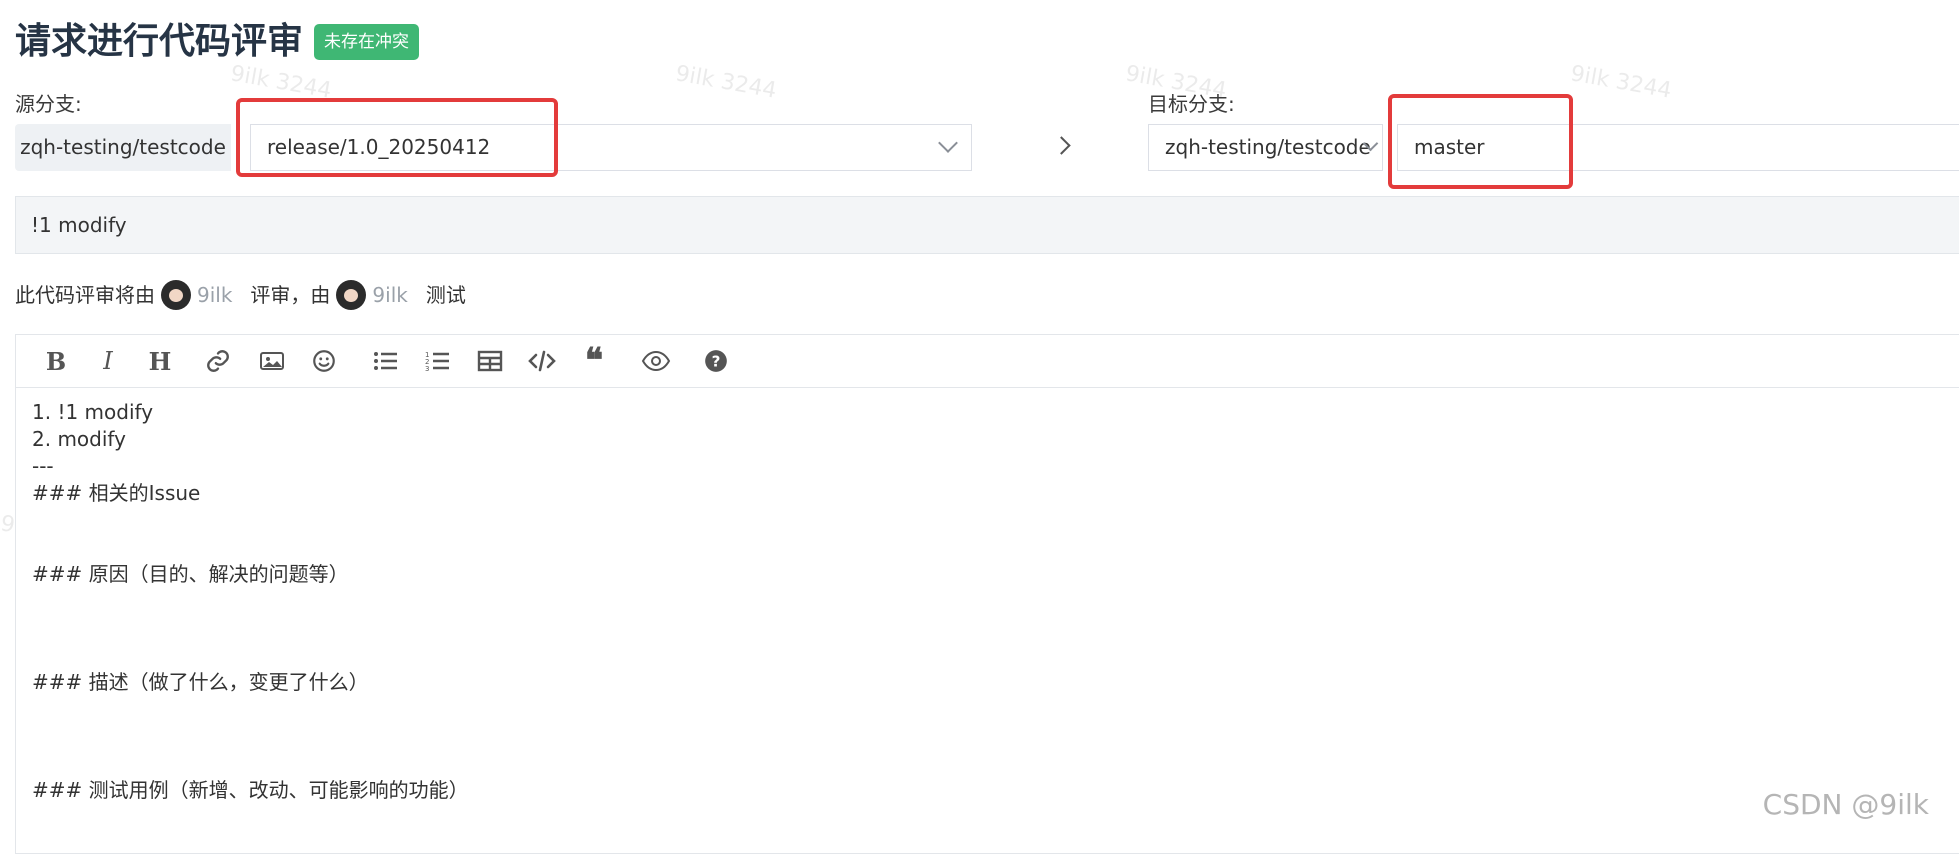 Image resolution: width=1959 pixels, height=854 pixels. What do you see at coordinates (438, 361) in the screenshot?
I see `numbered-list-icon: 123` at bounding box center [438, 361].